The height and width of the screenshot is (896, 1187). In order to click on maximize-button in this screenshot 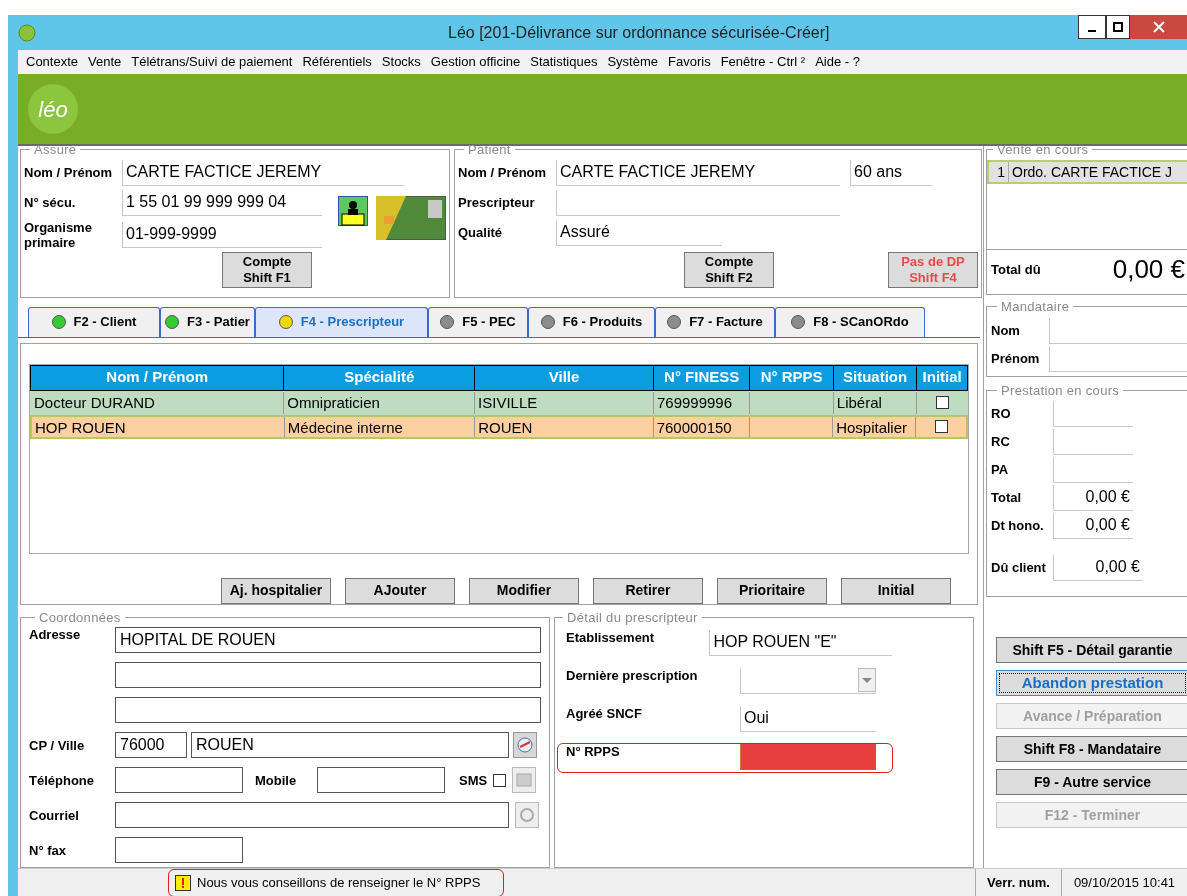, I will do `click(1118, 27)`.